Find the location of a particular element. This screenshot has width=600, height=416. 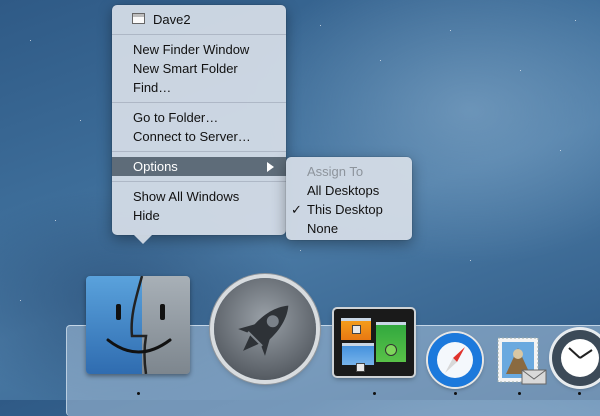

submenu-item-this-desktop: ✓ This Desktop is located at coordinates (349, 209).